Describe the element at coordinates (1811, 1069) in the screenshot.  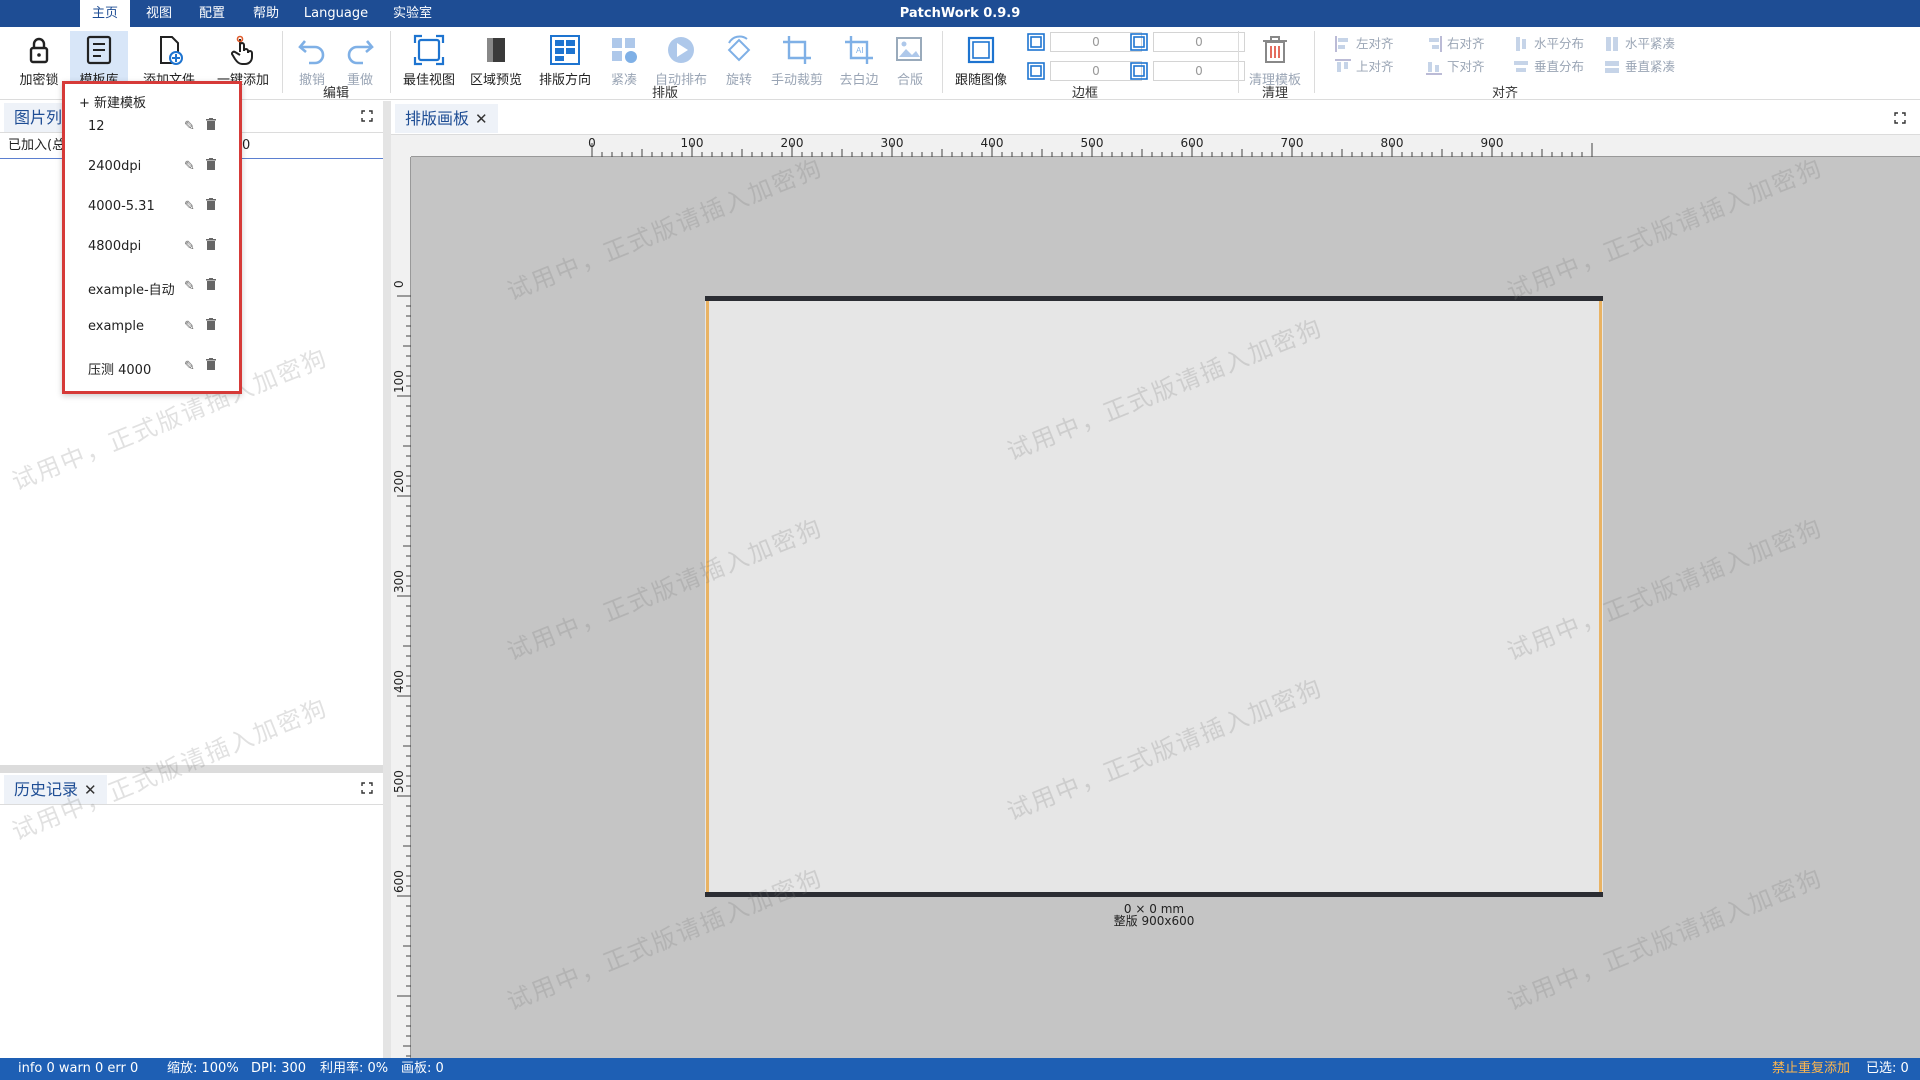
I see `no-duplicate-toggle: 禁止重复添加` at that location.